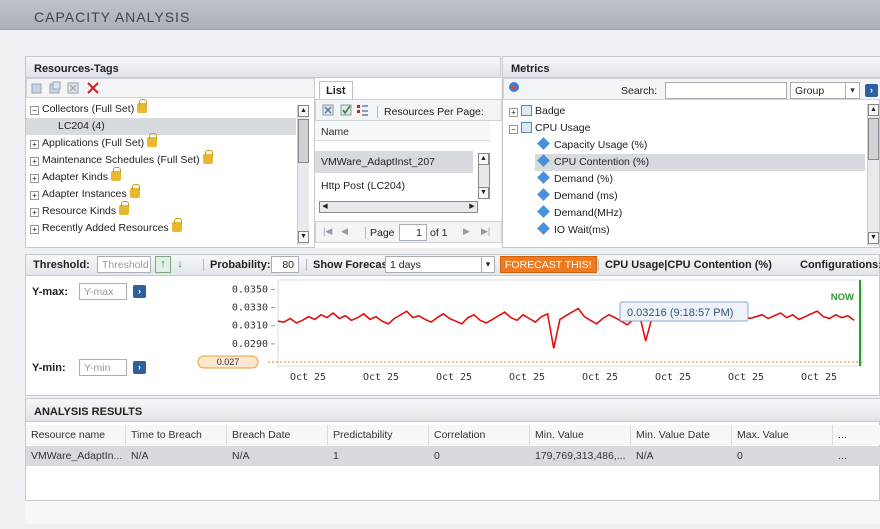 The width and height of the screenshot is (880, 529). What do you see at coordinates (84, 194) in the screenshot?
I see `tree-item-label: Adapter Instances` at bounding box center [84, 194].